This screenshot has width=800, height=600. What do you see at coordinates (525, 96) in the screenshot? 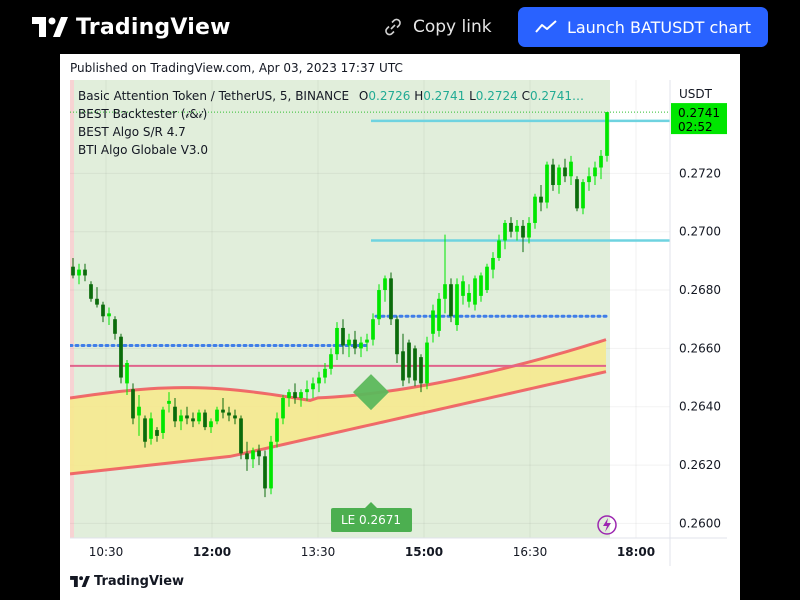
I see `close-label: C` at bounding box center [525, 96].